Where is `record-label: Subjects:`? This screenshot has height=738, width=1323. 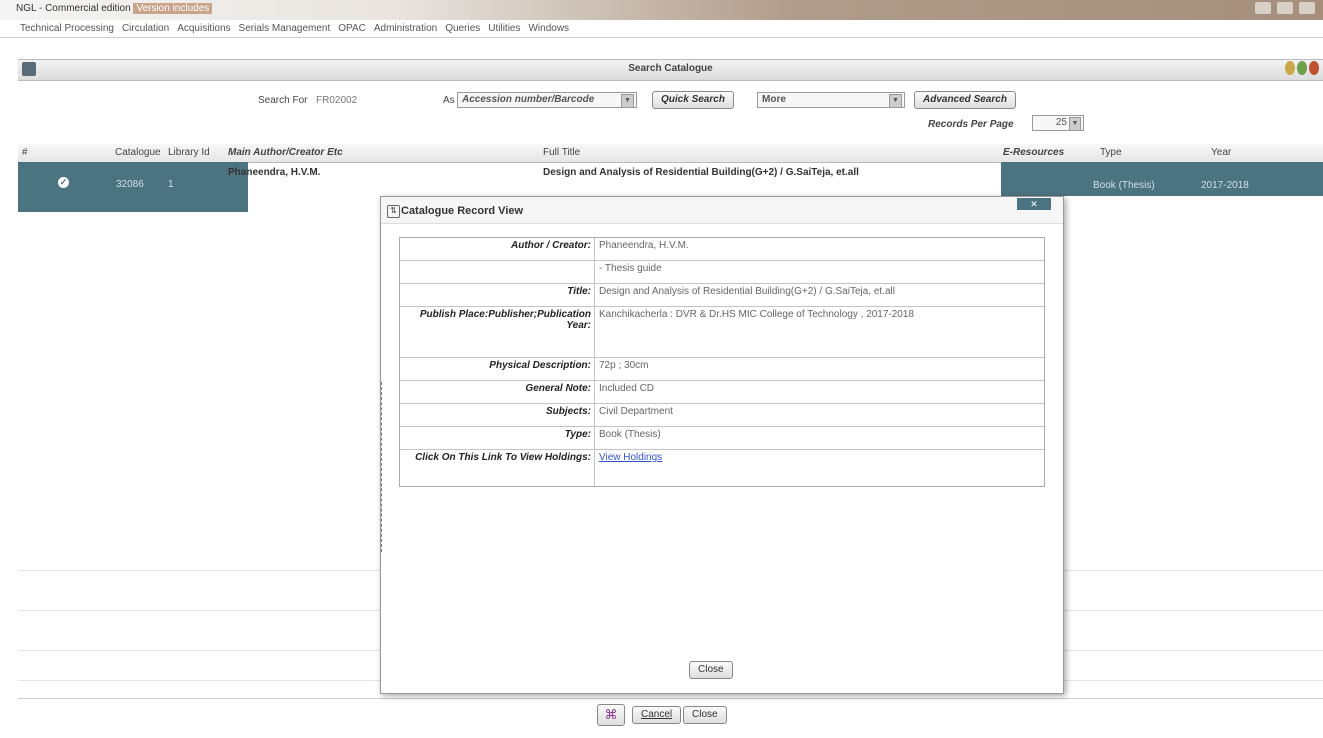 record-label: Subjects: is located at coordinates (497, 415).